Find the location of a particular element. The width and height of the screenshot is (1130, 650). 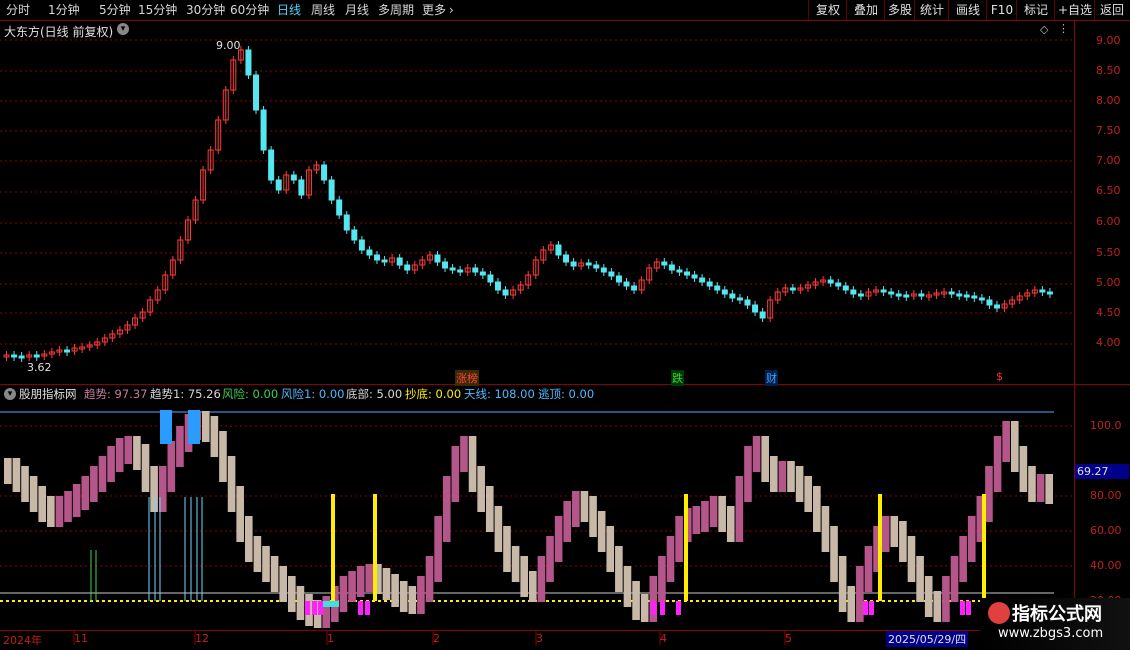

y-tick: 8.50 is located at coordinates (1108, 70).